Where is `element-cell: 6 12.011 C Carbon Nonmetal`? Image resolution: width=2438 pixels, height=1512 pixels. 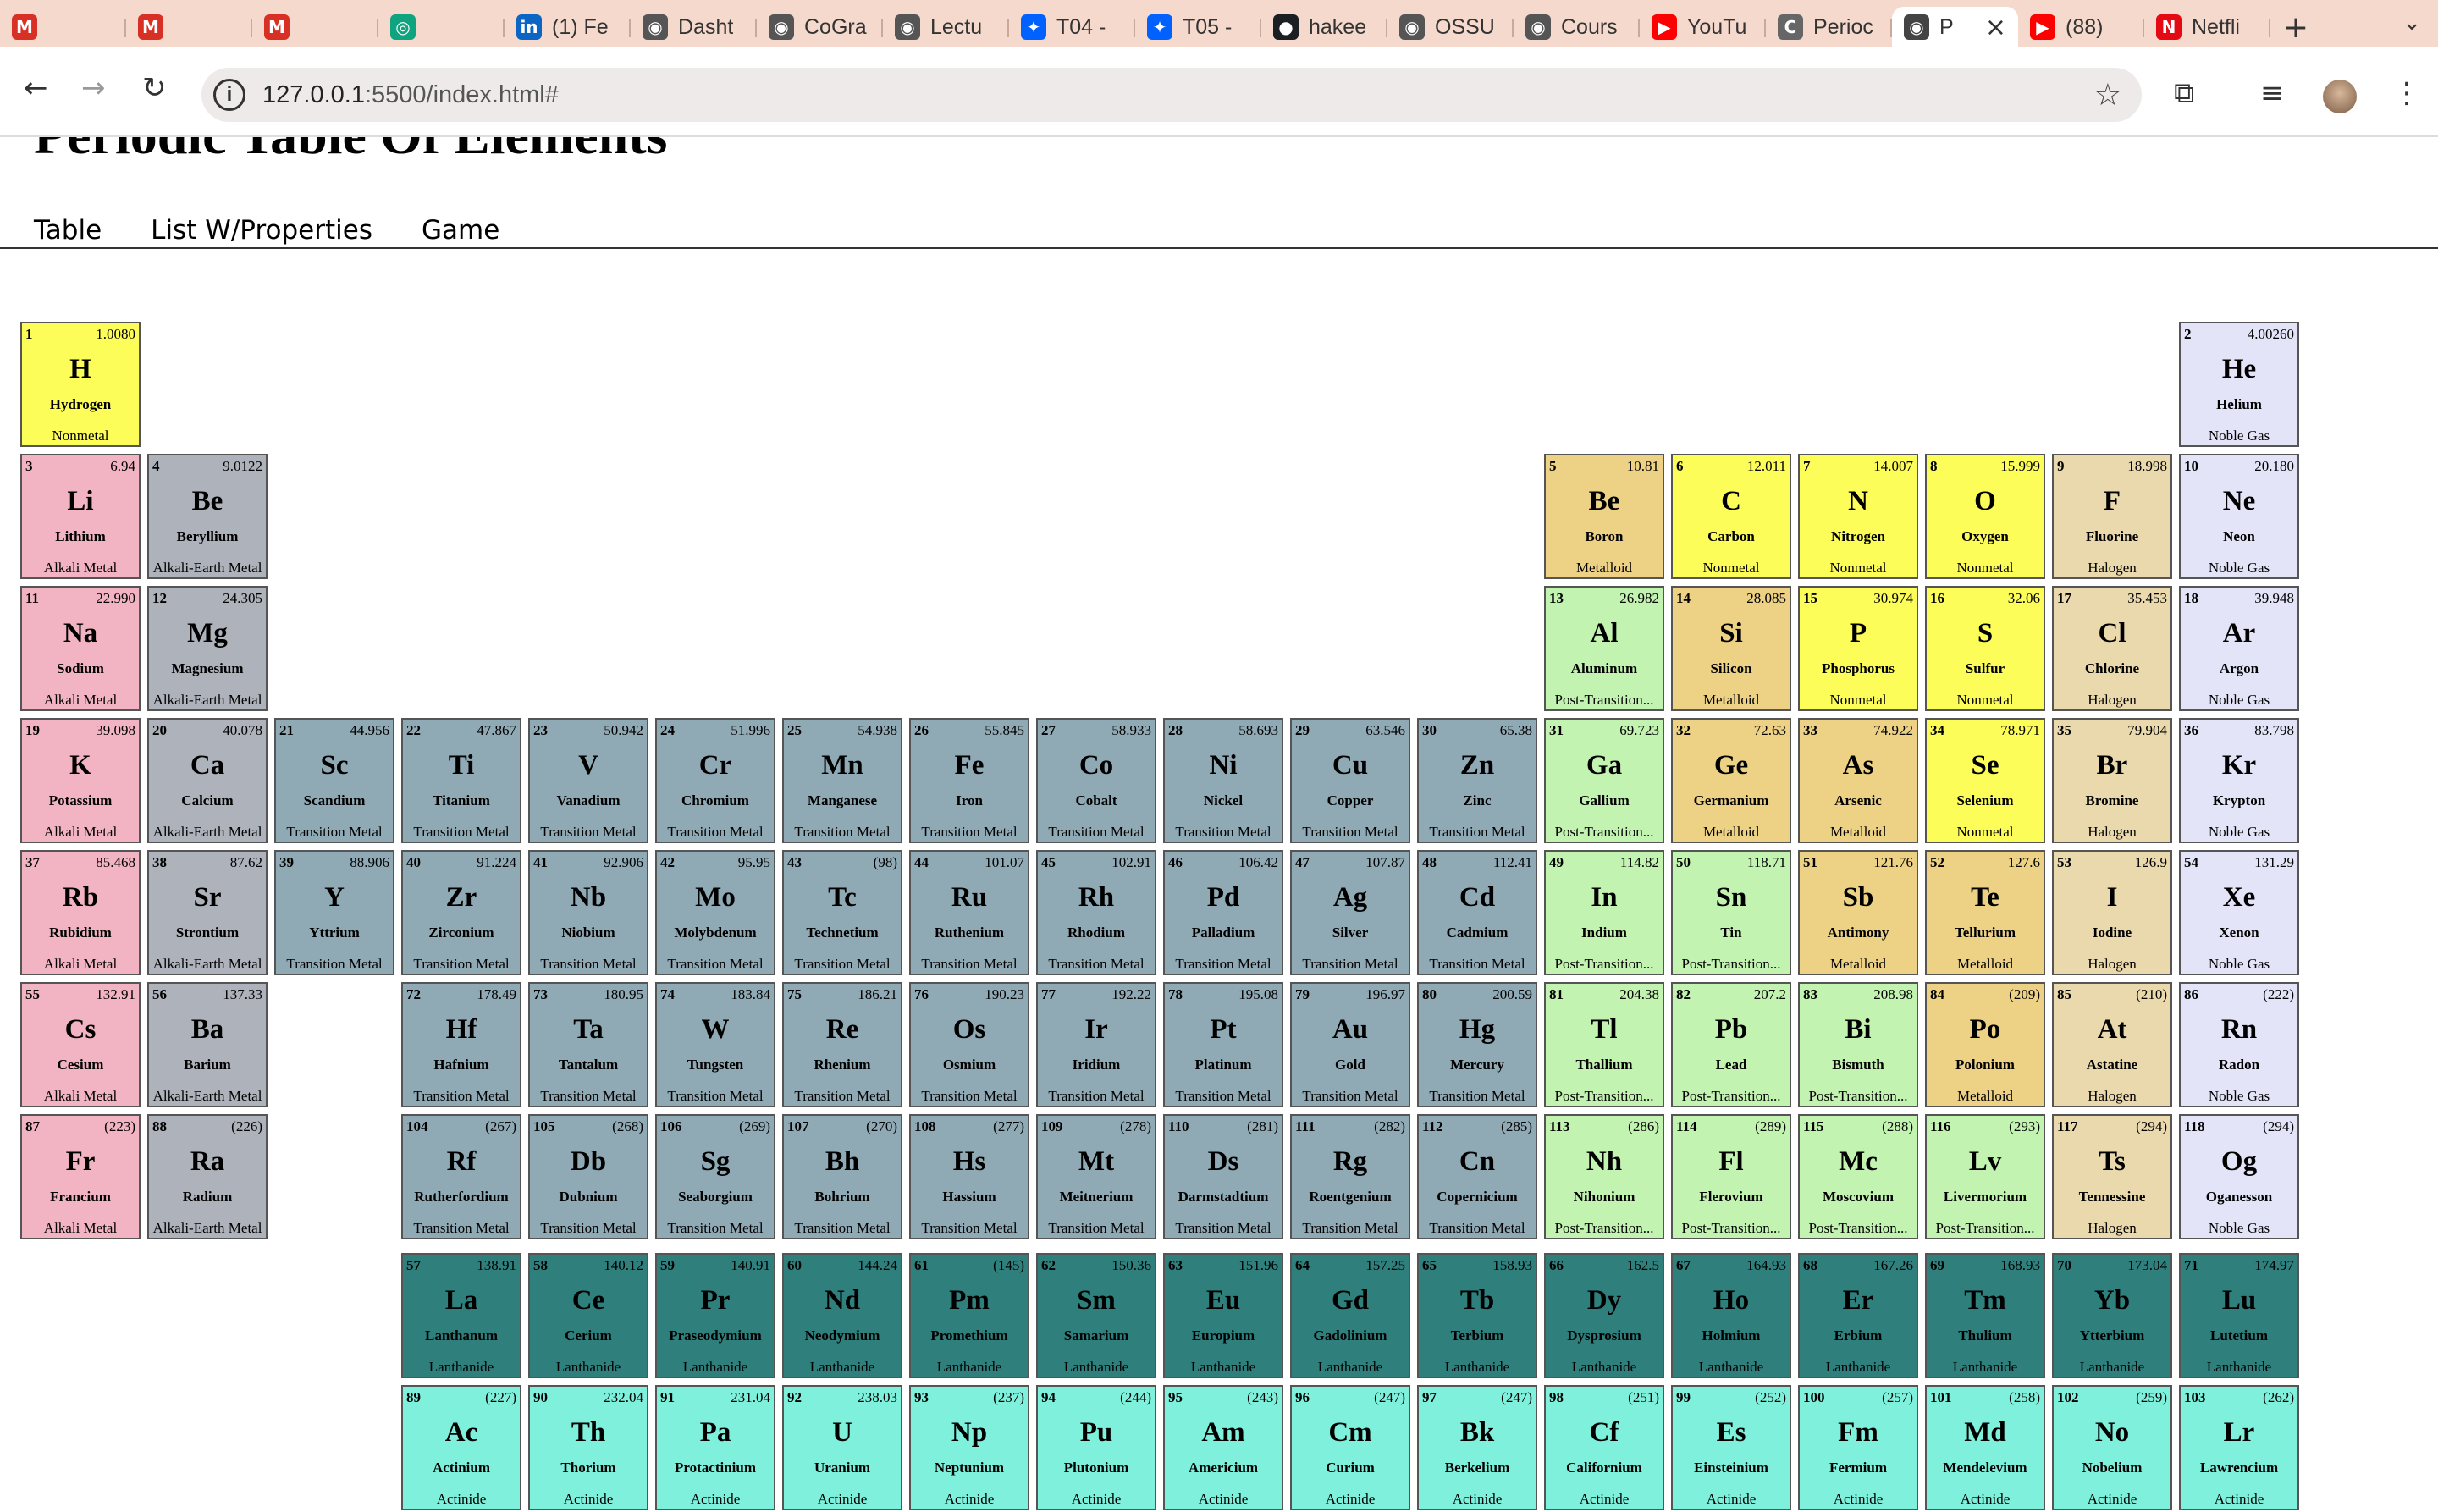 element-cell: 6 12.011 C Carbon Nonmetal is located at coordinates (1731, 516).